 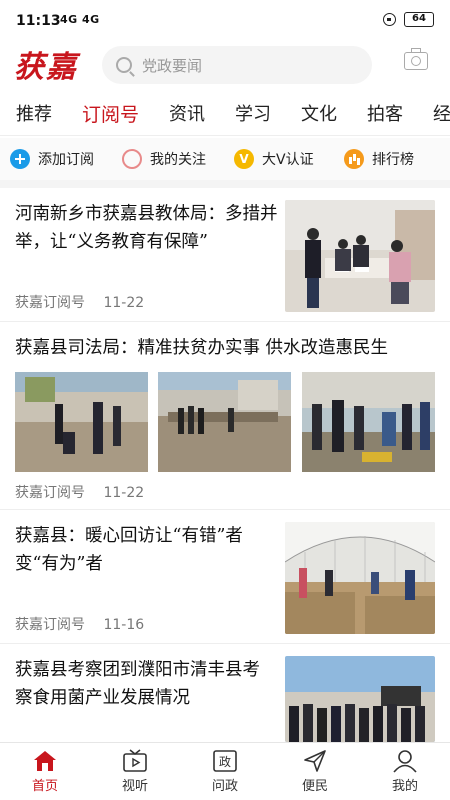 I want to click on user-icon, so click(x=405, y=761).